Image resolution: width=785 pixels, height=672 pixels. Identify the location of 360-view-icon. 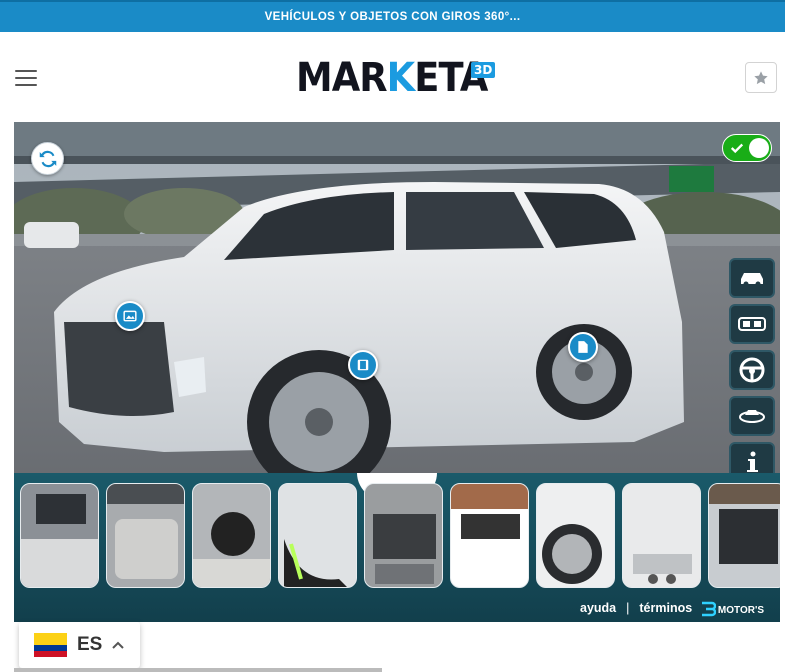
(752, 416).